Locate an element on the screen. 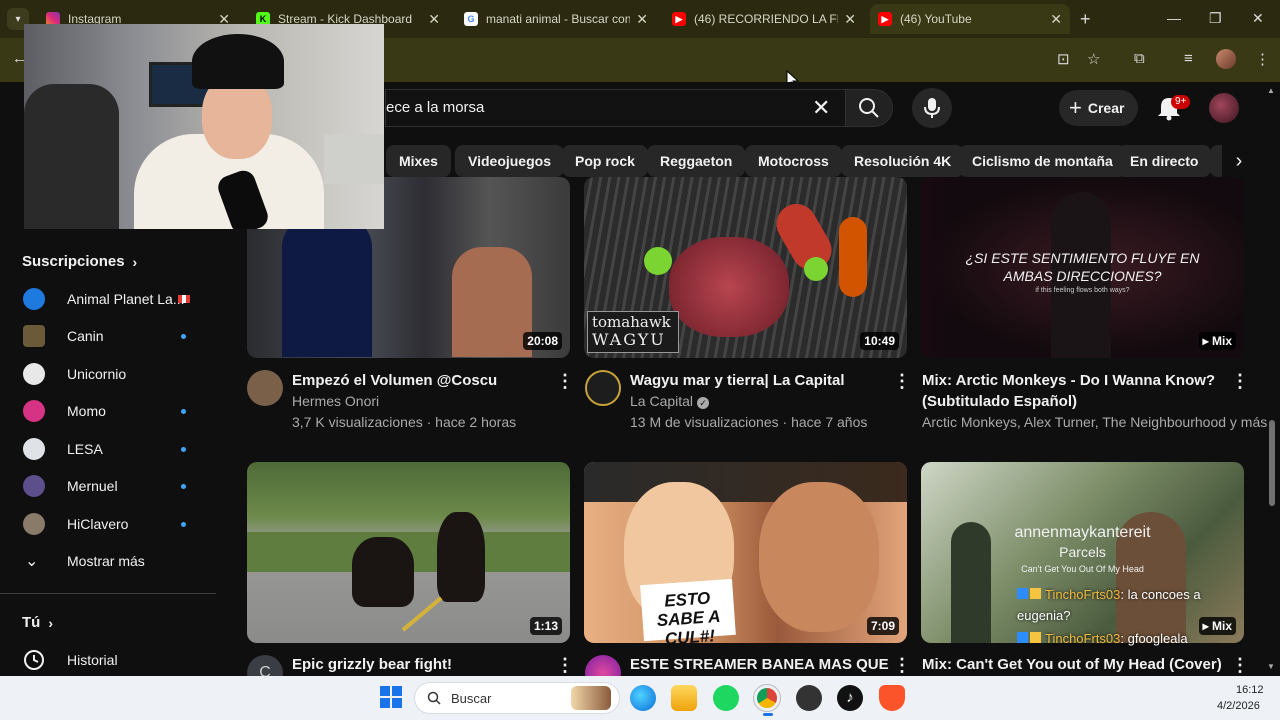 The height and width of the screenshot is (720, 1280). video-duration: 10:49 is located at coordinates (879, 341).